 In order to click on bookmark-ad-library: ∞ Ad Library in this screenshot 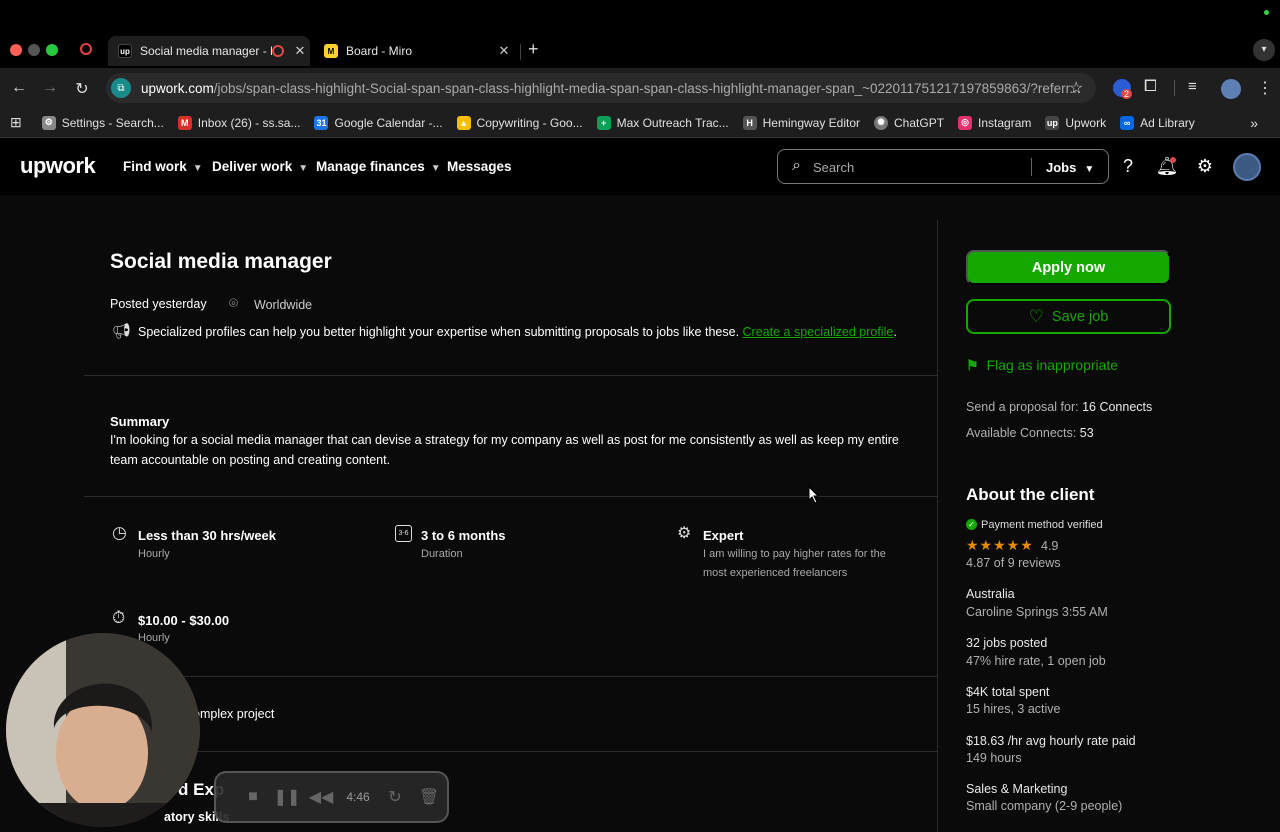, I will do `click(1157, 122)`.